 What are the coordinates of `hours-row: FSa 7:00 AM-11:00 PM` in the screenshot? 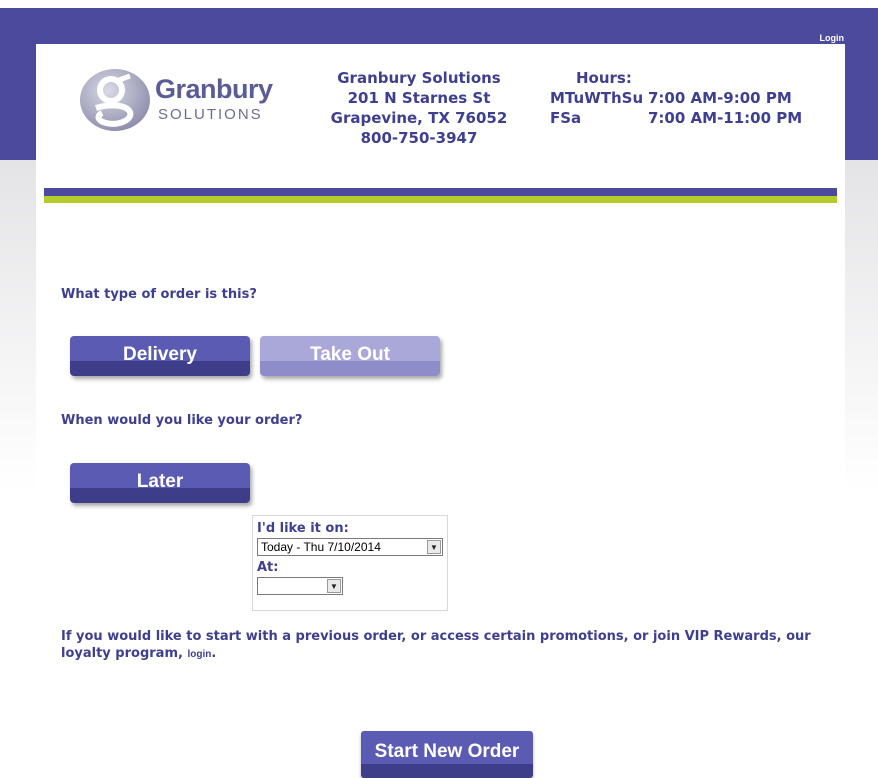 It's located at (695, 118).